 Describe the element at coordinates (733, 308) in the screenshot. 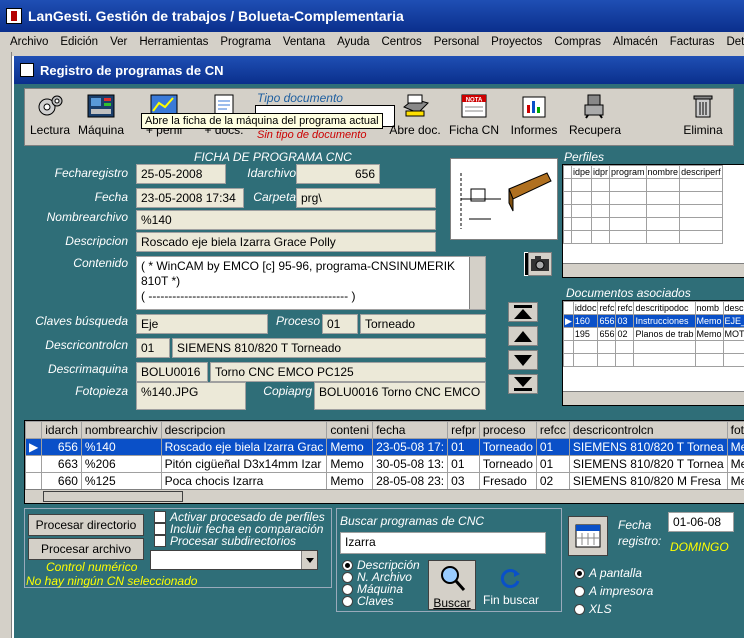

I see `documentos-col-descr: descr` at that location.